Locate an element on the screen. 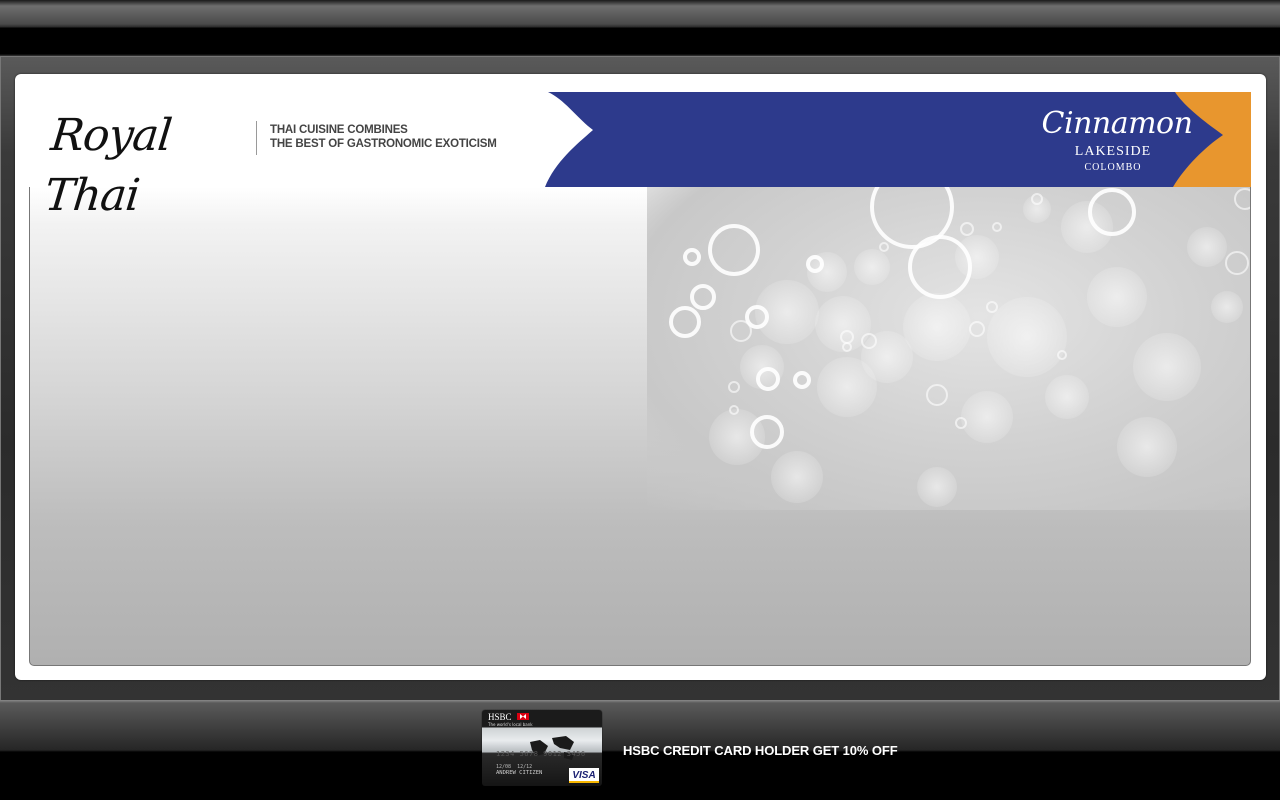 This screenshot has width=1280, height=800. card-holder-name: ANDREW CITIZEN is located at coordinates (519, 773).